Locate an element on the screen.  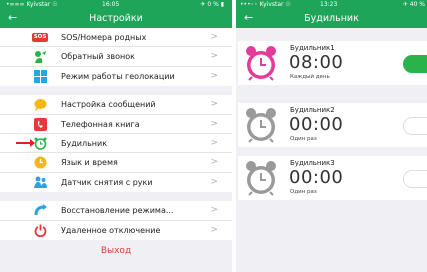
callback-icon is located at coordinates (40, 57).